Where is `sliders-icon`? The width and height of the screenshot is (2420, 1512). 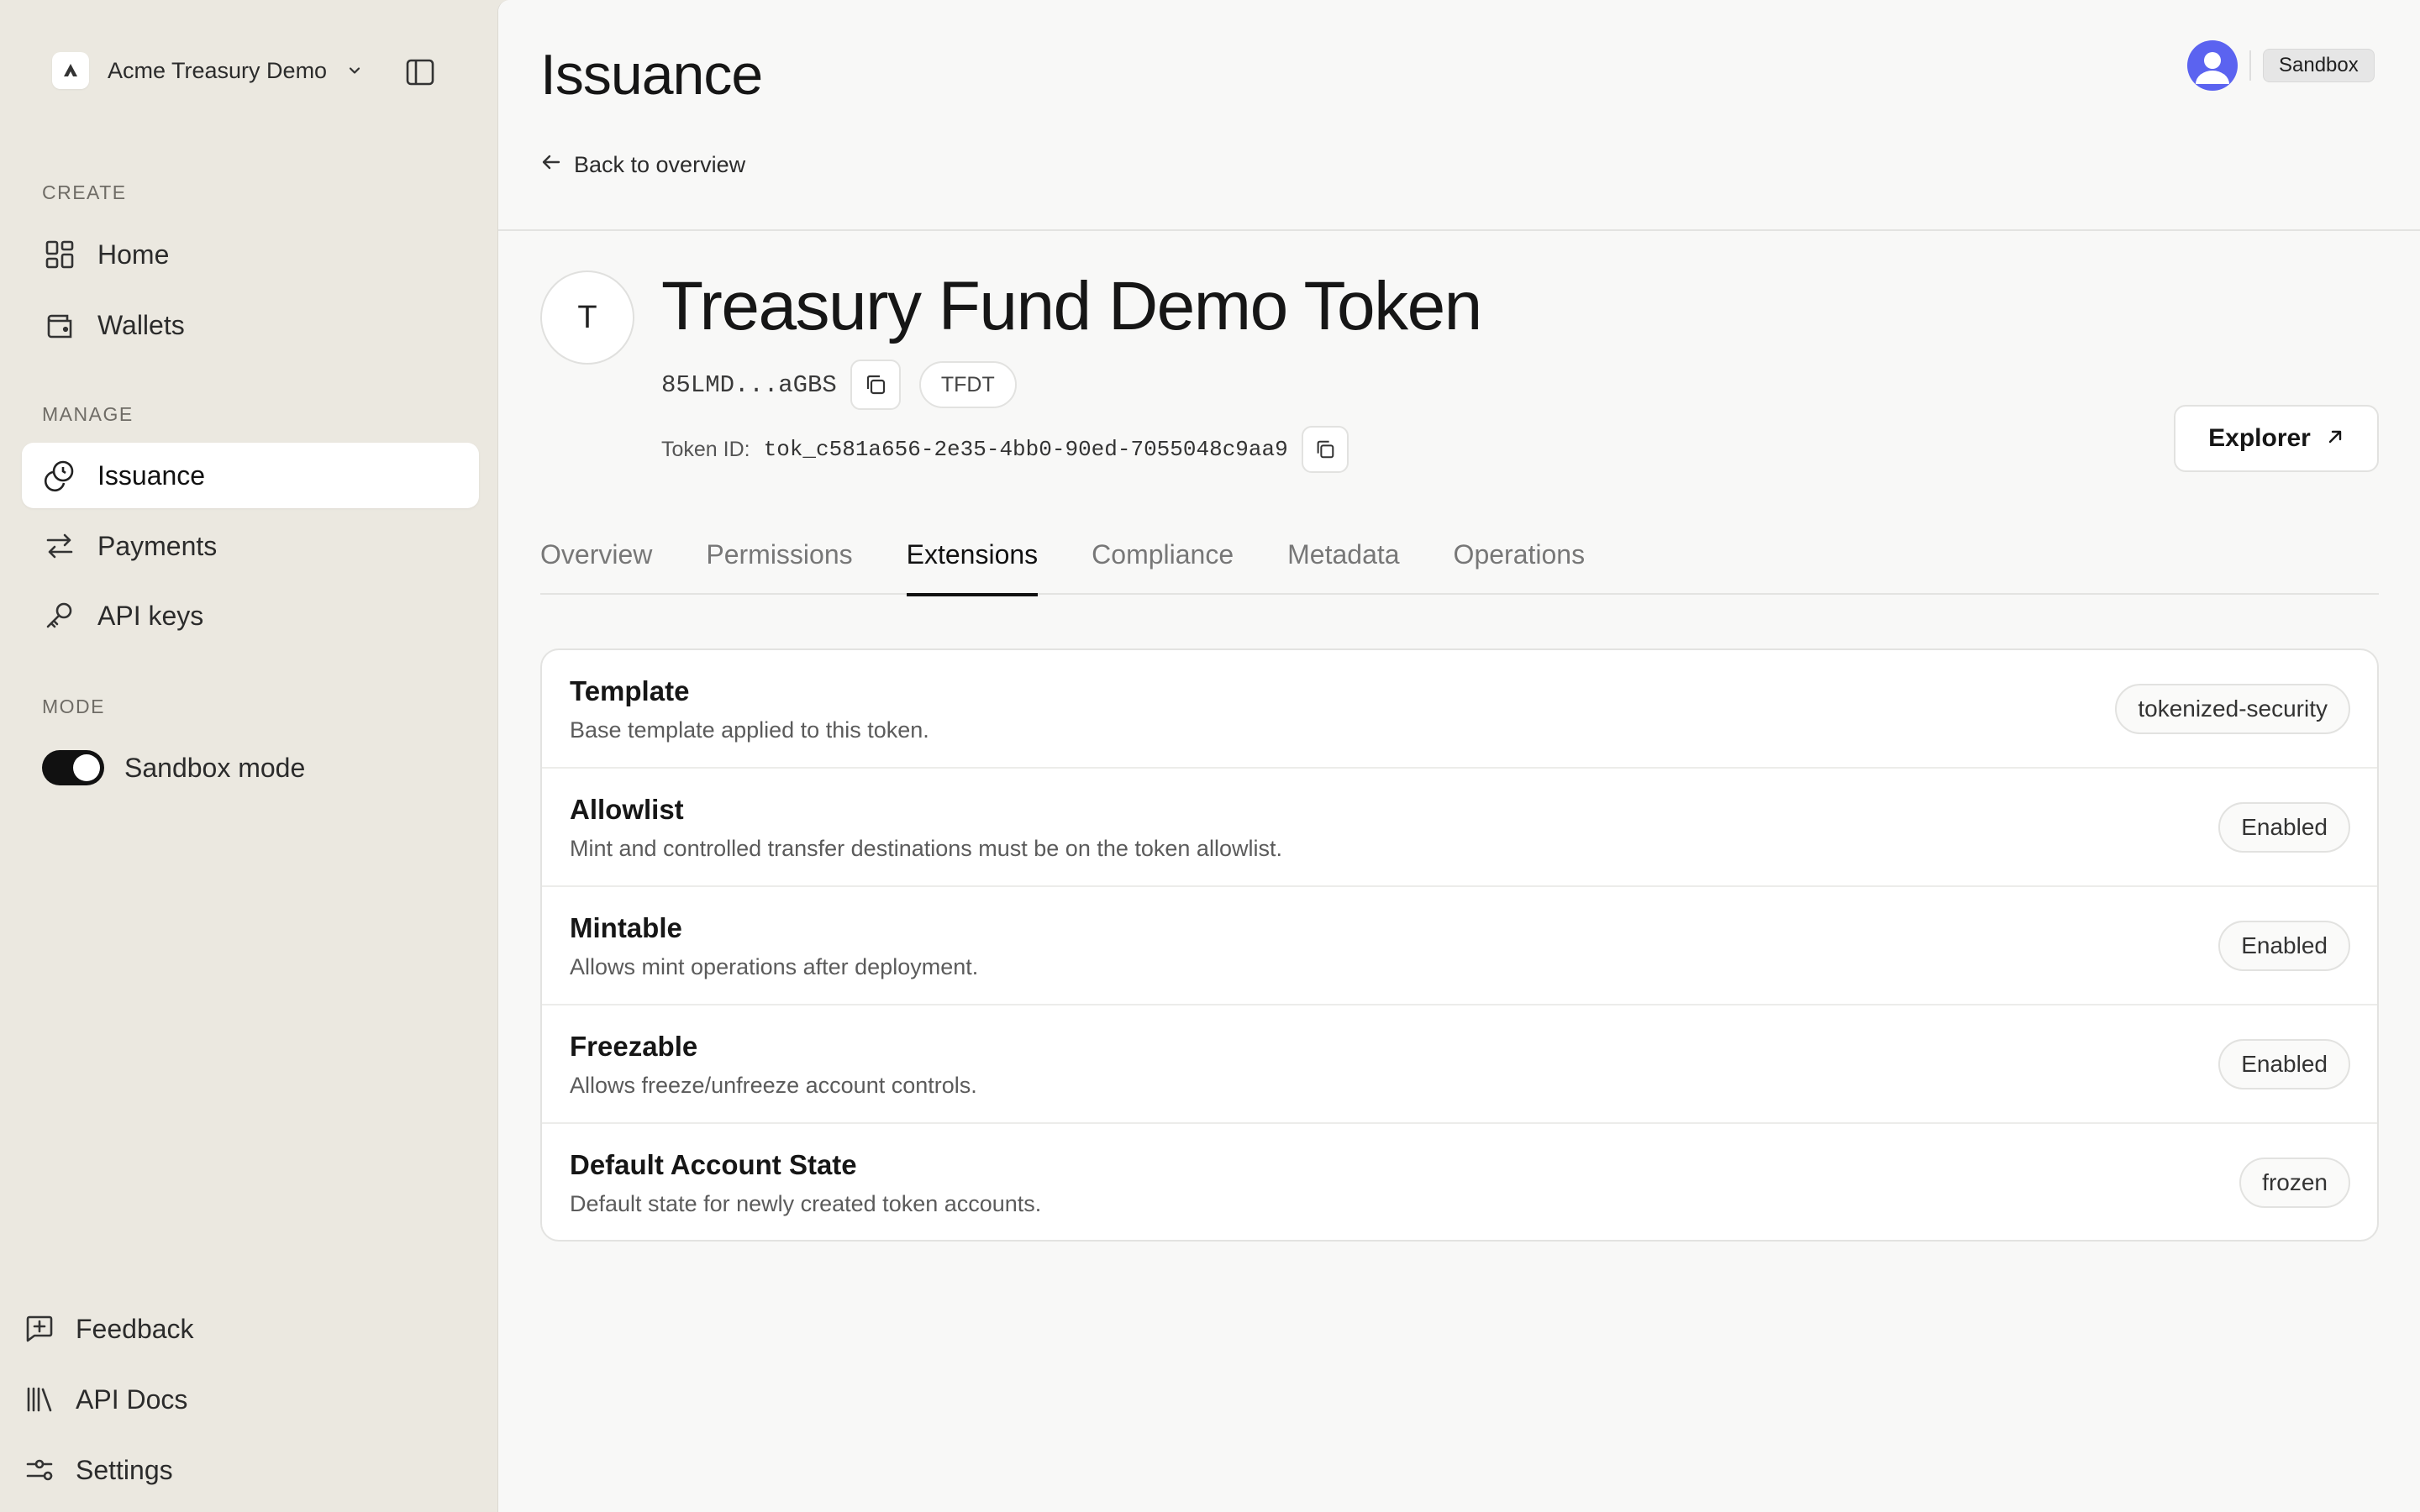
sliders-icon is located at coordinates (39, 1470).